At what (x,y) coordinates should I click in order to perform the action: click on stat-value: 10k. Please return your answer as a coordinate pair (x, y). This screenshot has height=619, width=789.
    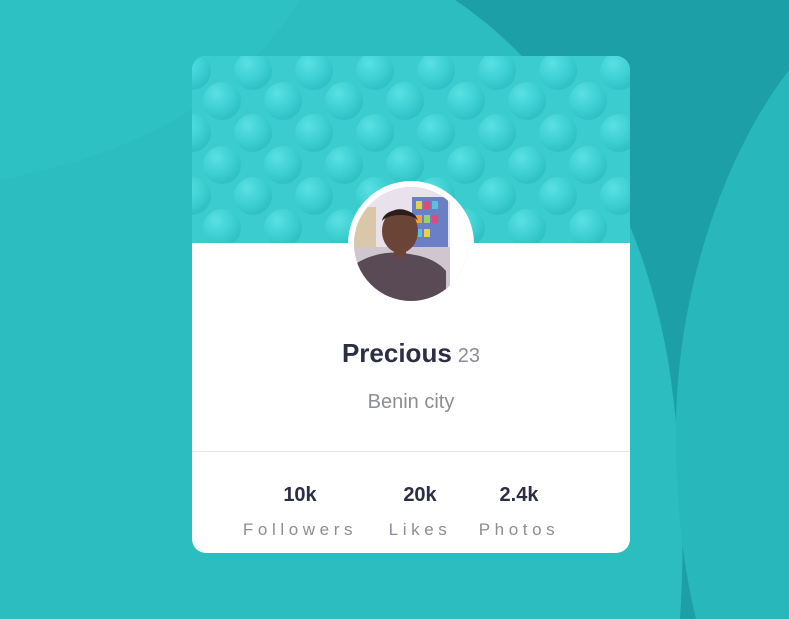
    Looking at the image, I should click on (300, 495).